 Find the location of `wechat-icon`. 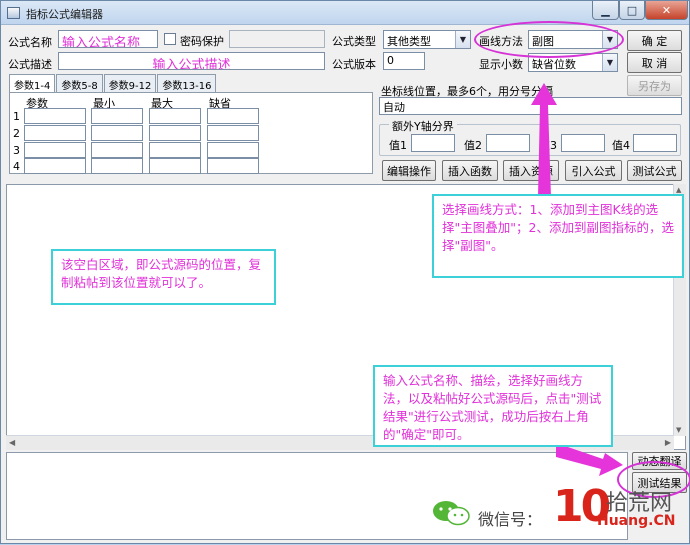

wechat-icon is located at coordinates (451, 513).